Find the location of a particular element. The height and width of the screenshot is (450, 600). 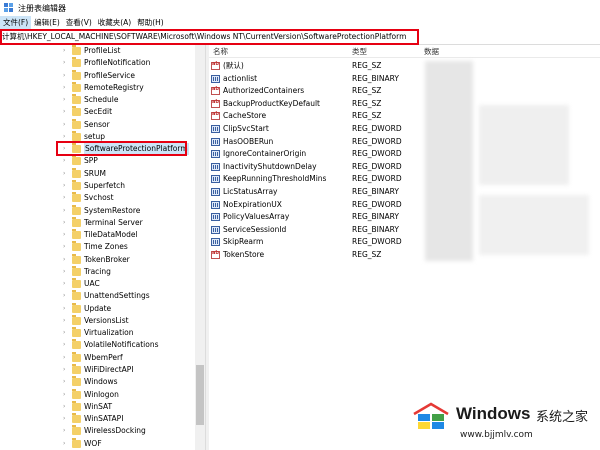

value-row: LicStatusArray REG_BINARY is located at coordinates (404, 192).